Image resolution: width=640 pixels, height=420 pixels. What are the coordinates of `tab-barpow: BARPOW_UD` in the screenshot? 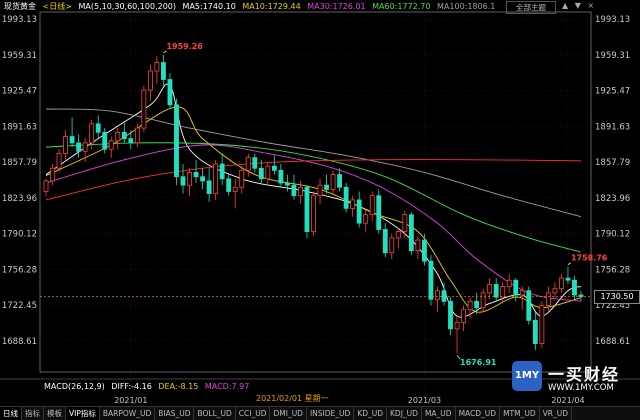 It's located at (128, 413).